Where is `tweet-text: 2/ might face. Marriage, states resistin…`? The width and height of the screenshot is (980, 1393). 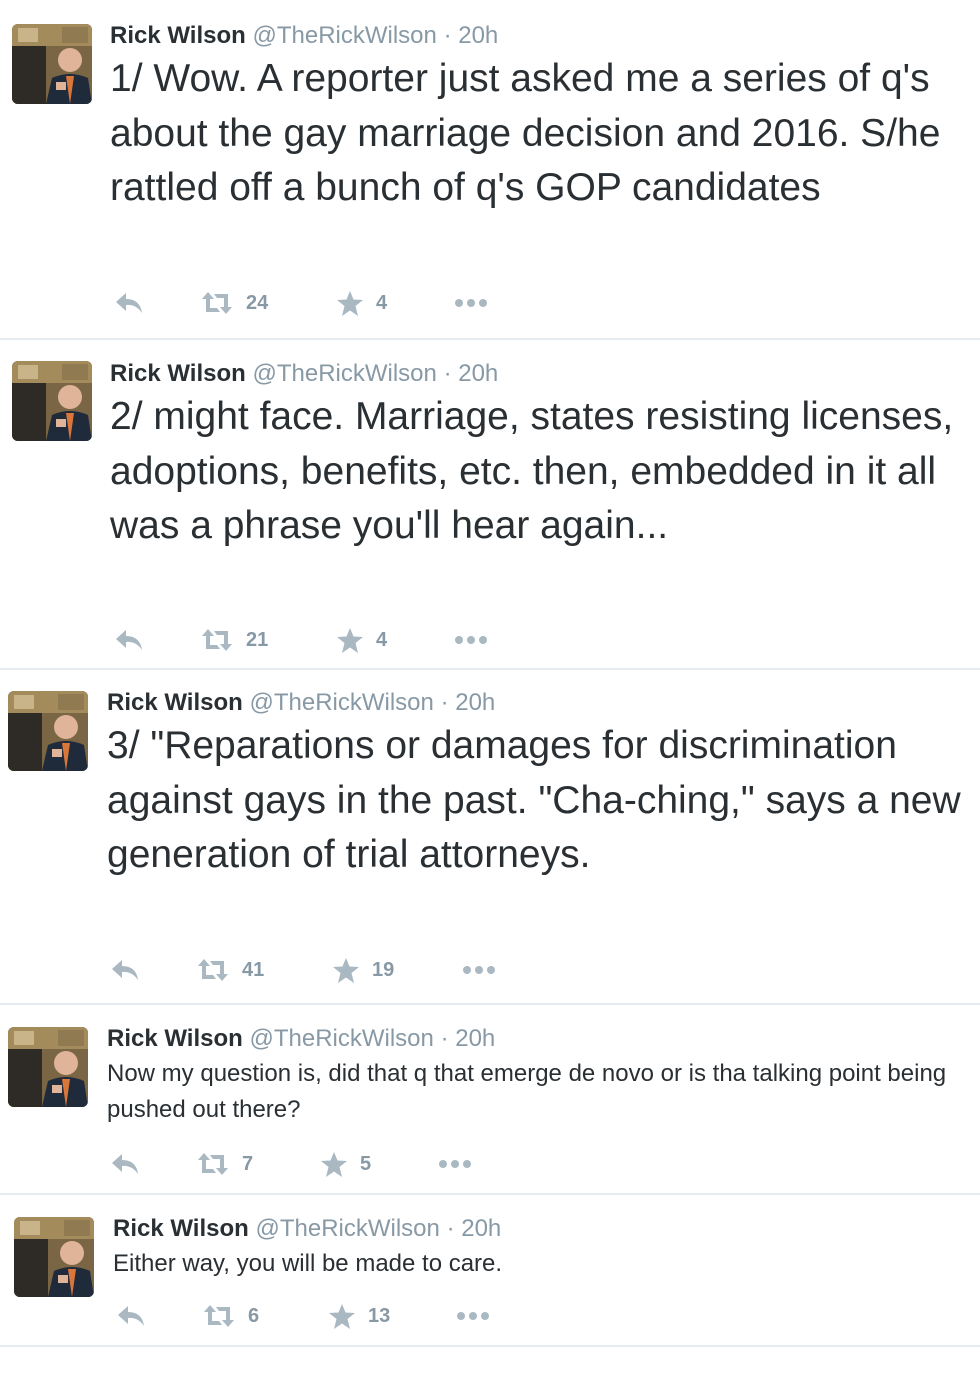 tweet-text: 2/ might face. Marriage, states resistin… is located at coordinates (532, 471).